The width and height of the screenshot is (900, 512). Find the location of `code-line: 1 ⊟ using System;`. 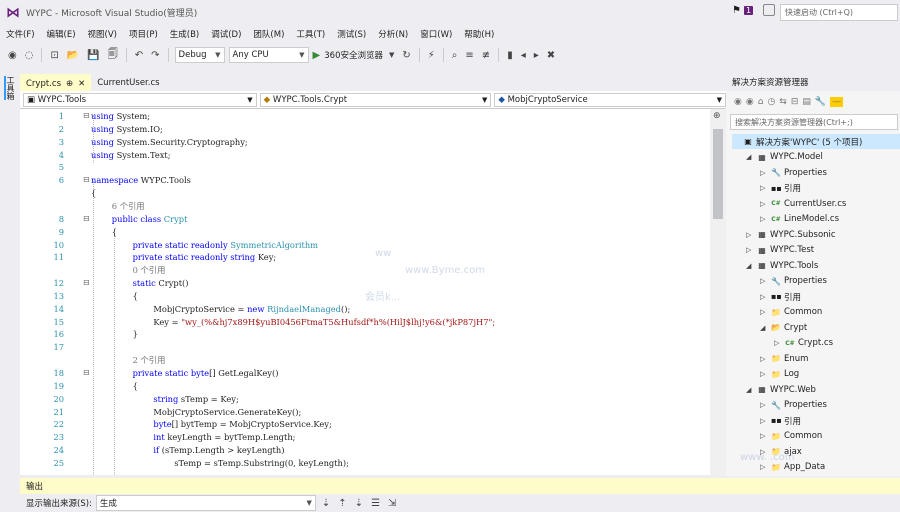

code-line: 1 ⊟ using System; is located at coordinates (365, 116).